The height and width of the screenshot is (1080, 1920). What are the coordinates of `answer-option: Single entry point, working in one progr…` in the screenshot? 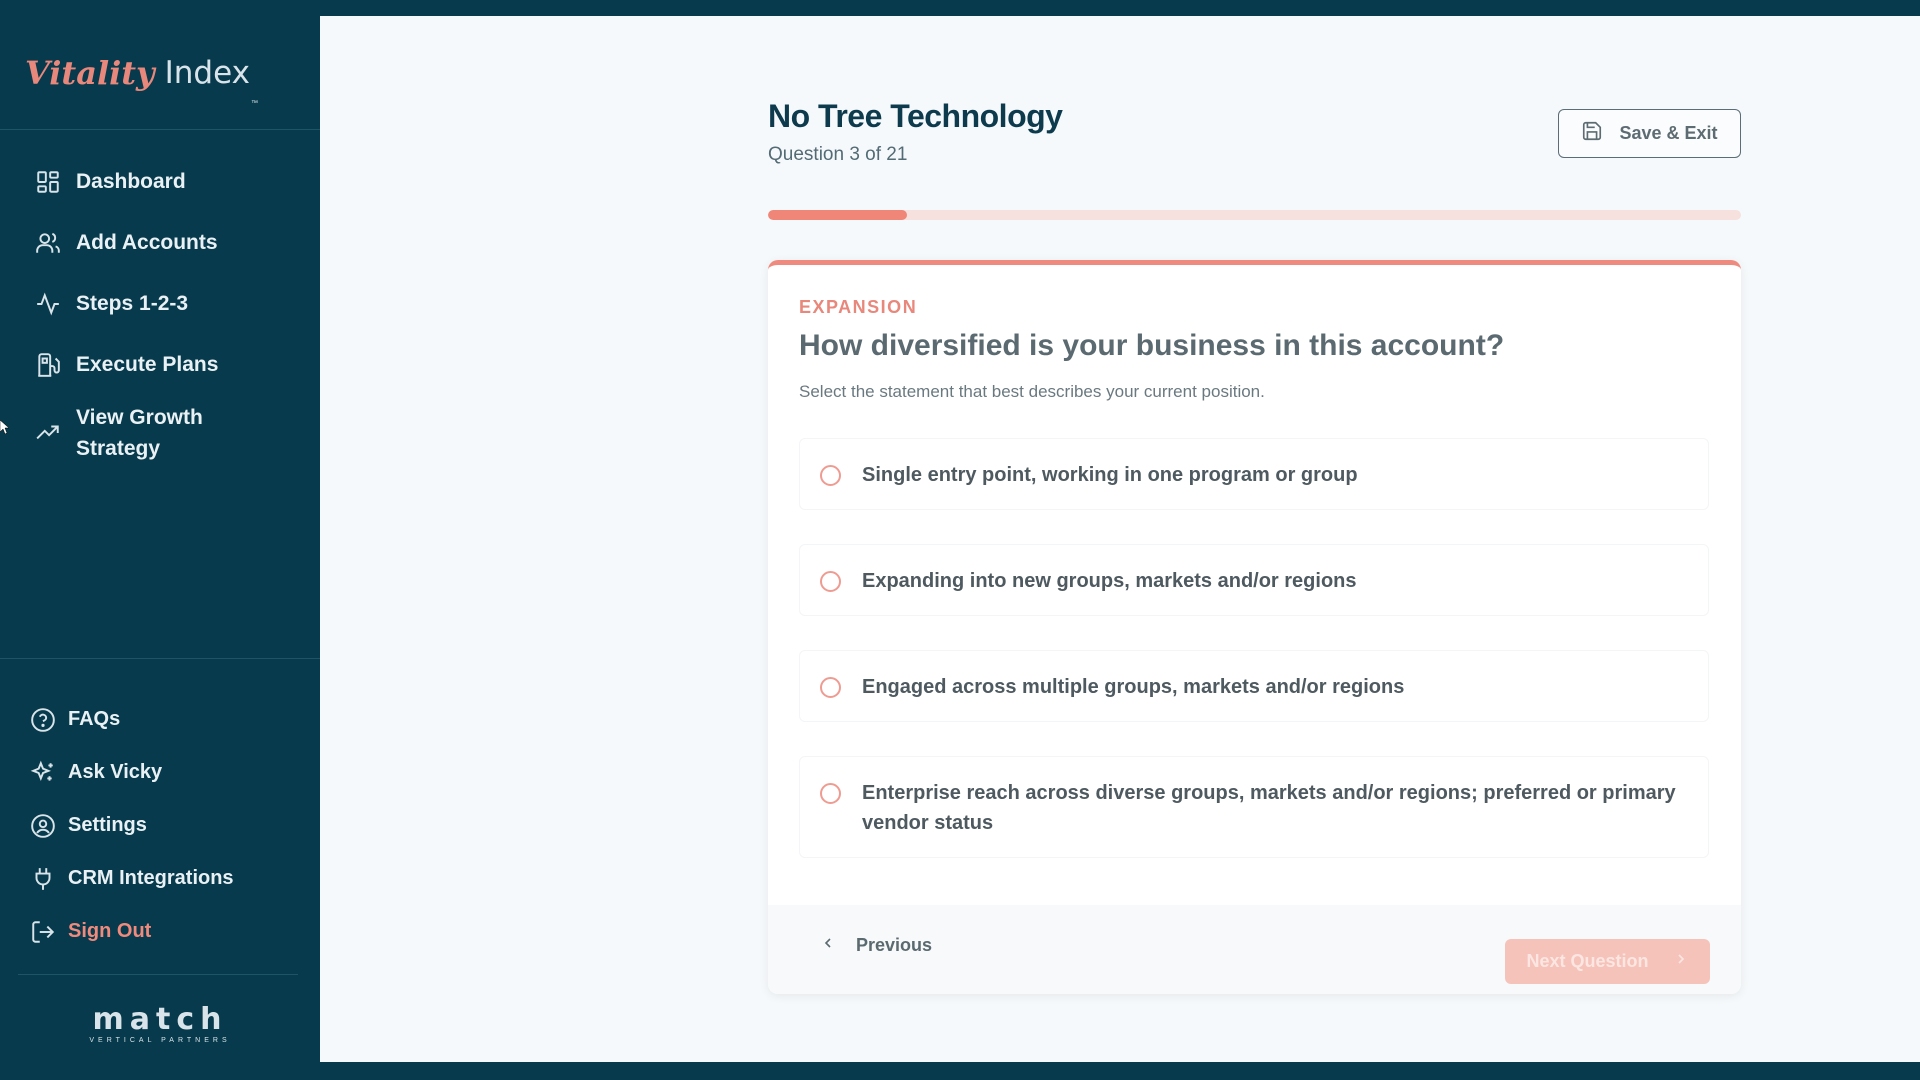 It's located at (1254, 474).